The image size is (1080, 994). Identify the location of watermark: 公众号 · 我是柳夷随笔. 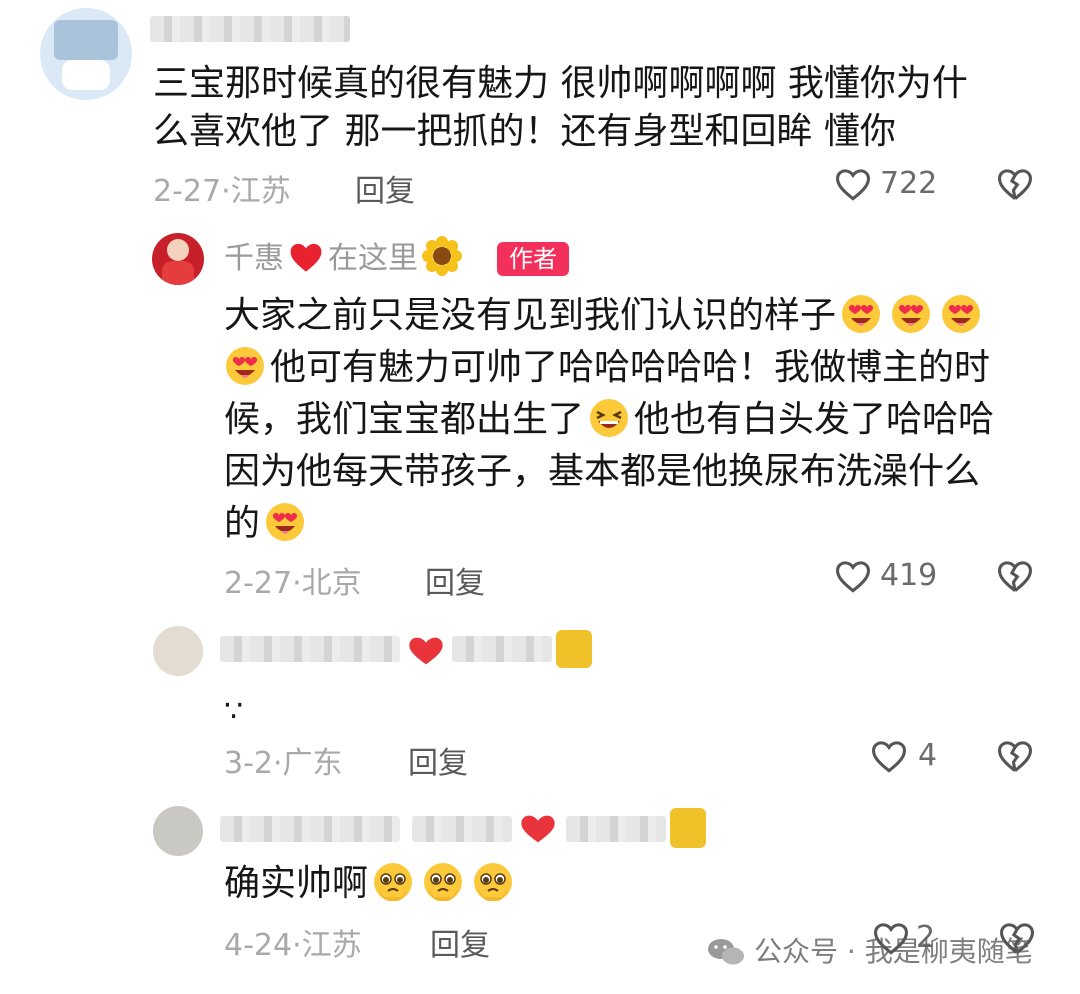
(869, 952).